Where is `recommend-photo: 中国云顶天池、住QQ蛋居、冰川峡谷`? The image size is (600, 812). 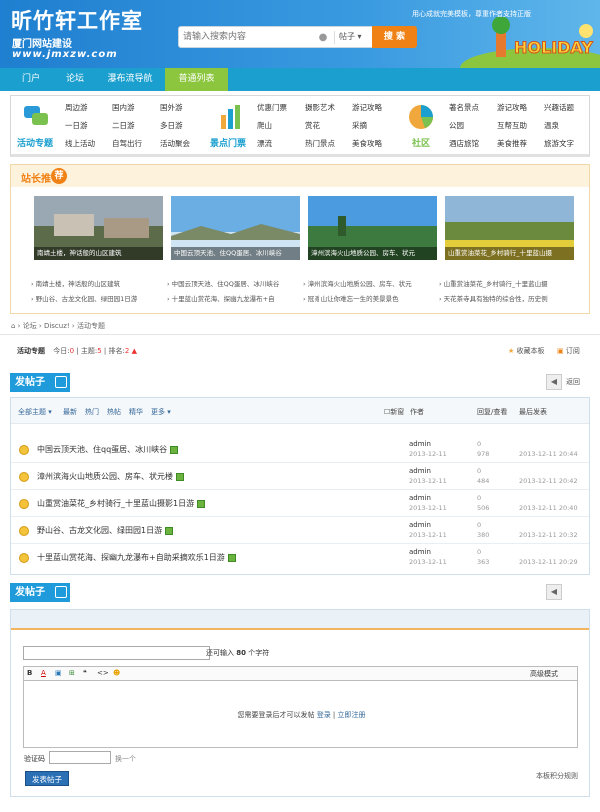 recommend-photo: 中国云顶天池、住QQ蛋居、冰川峡谷 is located at coordinates (235, 228).